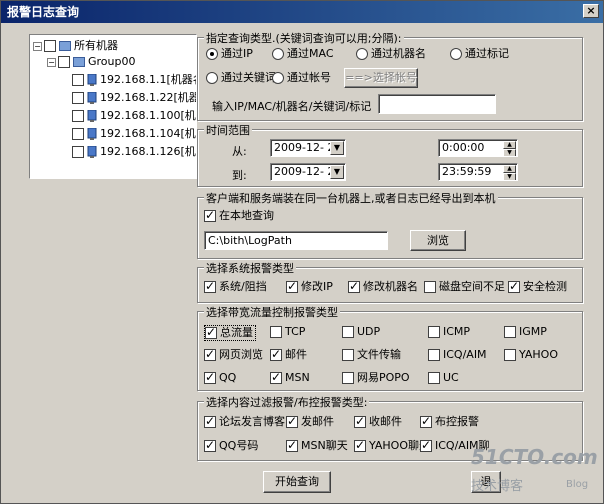 This screenshot has height=504, width=604. Describe the element at coordinates (591, 11) in the screenshot. I see `close-button: ×` at that location.